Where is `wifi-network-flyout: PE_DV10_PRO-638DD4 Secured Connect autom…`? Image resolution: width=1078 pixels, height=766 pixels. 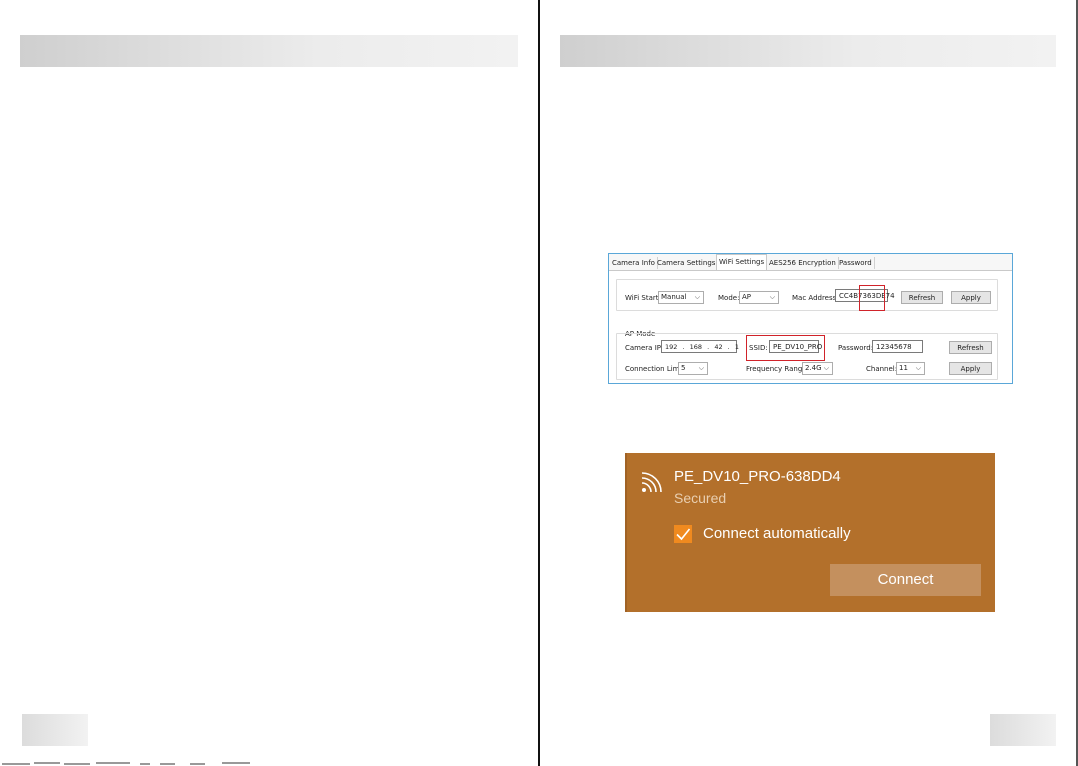
wifi-network-flyout: PE_DV10_PRO-638DD4 Secured Connect autom… is located at coordinates (810, 532).